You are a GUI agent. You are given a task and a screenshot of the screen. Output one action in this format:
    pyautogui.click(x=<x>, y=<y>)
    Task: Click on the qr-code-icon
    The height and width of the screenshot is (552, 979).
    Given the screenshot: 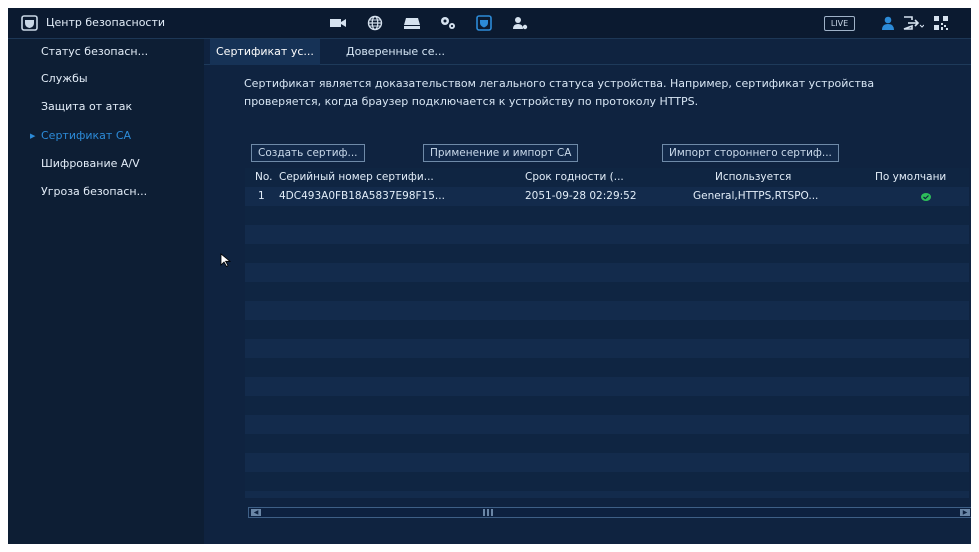 What is the action you would take?
    pyautogui.click(x=941, y=23)
    